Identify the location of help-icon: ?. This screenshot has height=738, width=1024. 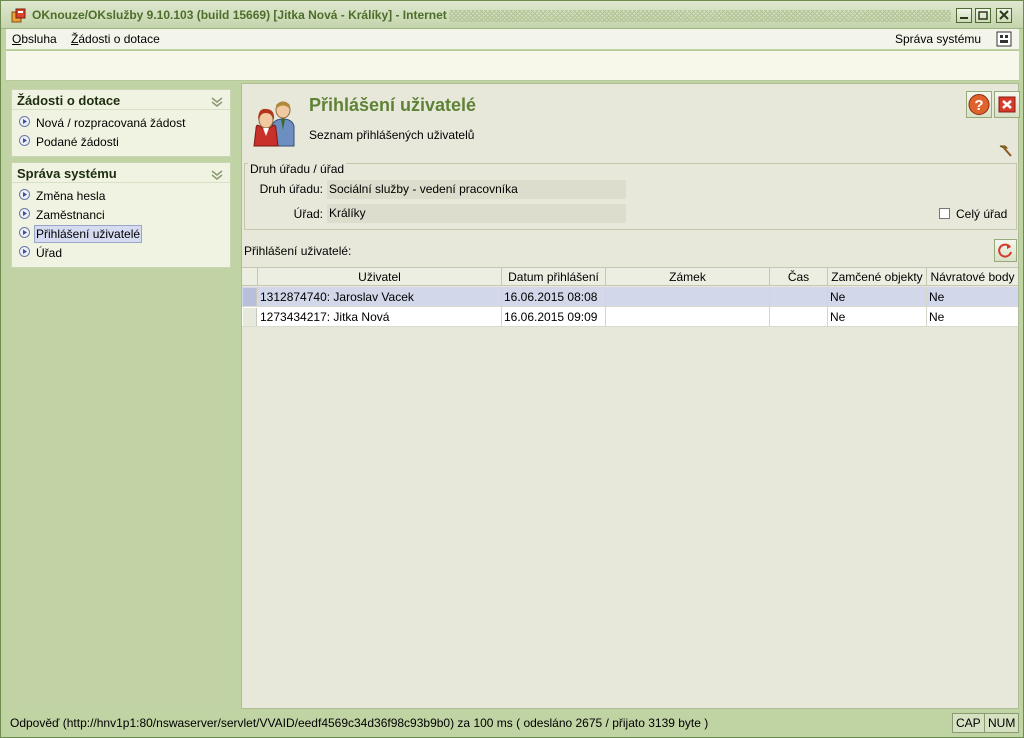
(979, 104).